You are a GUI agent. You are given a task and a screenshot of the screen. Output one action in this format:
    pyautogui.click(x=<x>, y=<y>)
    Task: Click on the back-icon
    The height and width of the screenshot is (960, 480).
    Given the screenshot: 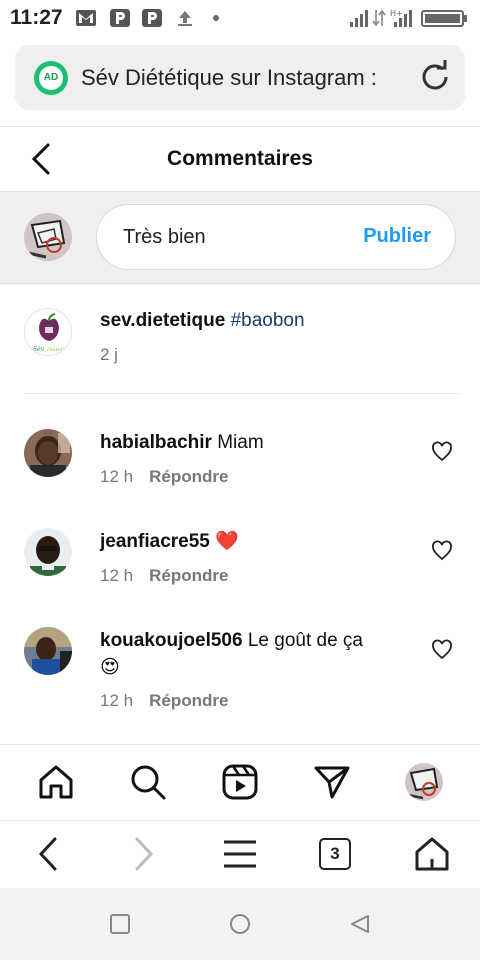 What is the action you would take?
    pyautogui.click(x=49, y=854)
    